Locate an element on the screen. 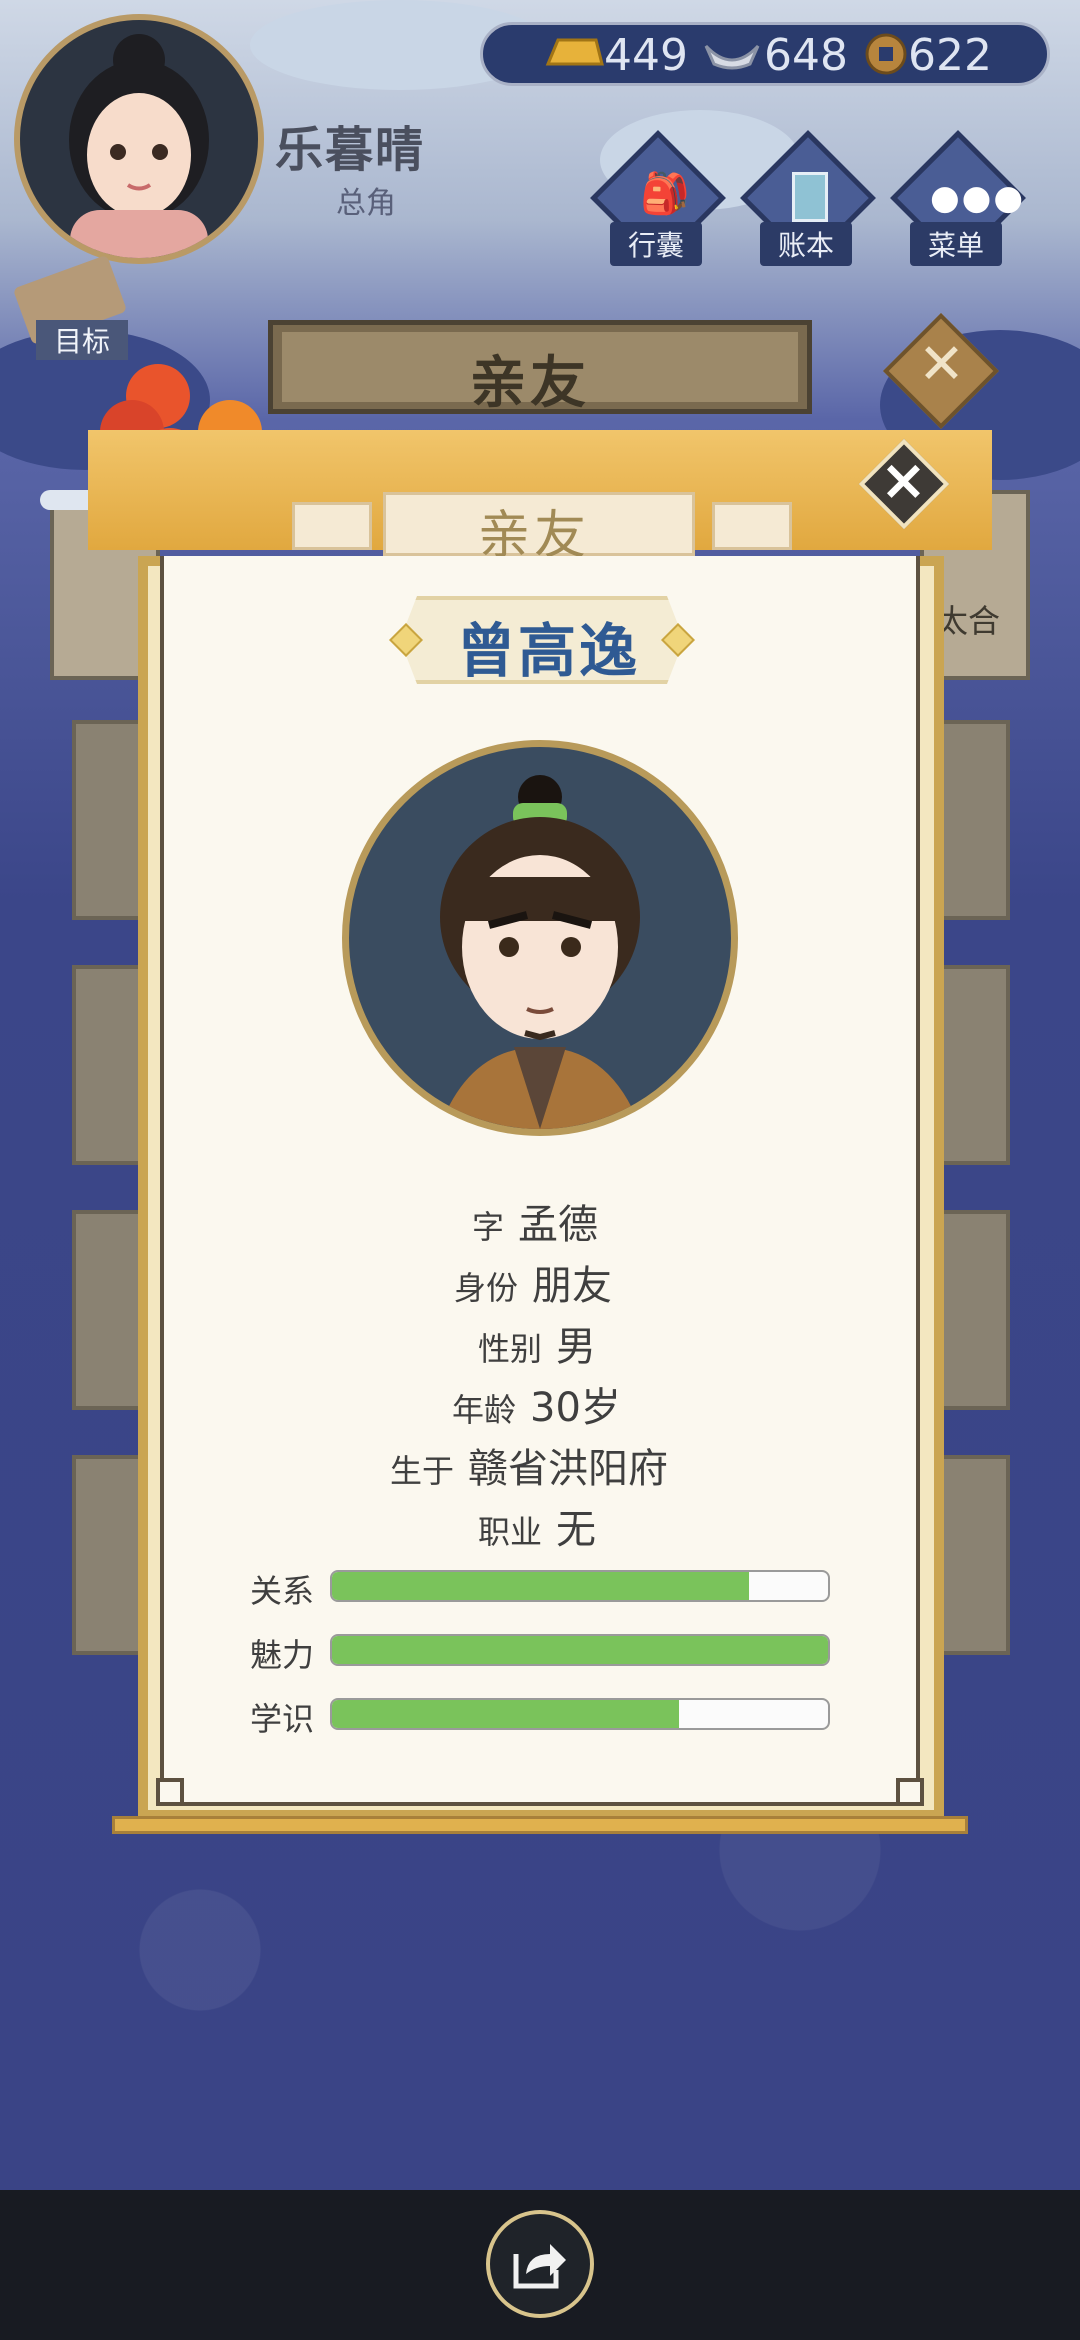 The height and width of the screenshot is (2340, 1080). menu-dots-icon: ●●● is located at coordinates (978, 198).